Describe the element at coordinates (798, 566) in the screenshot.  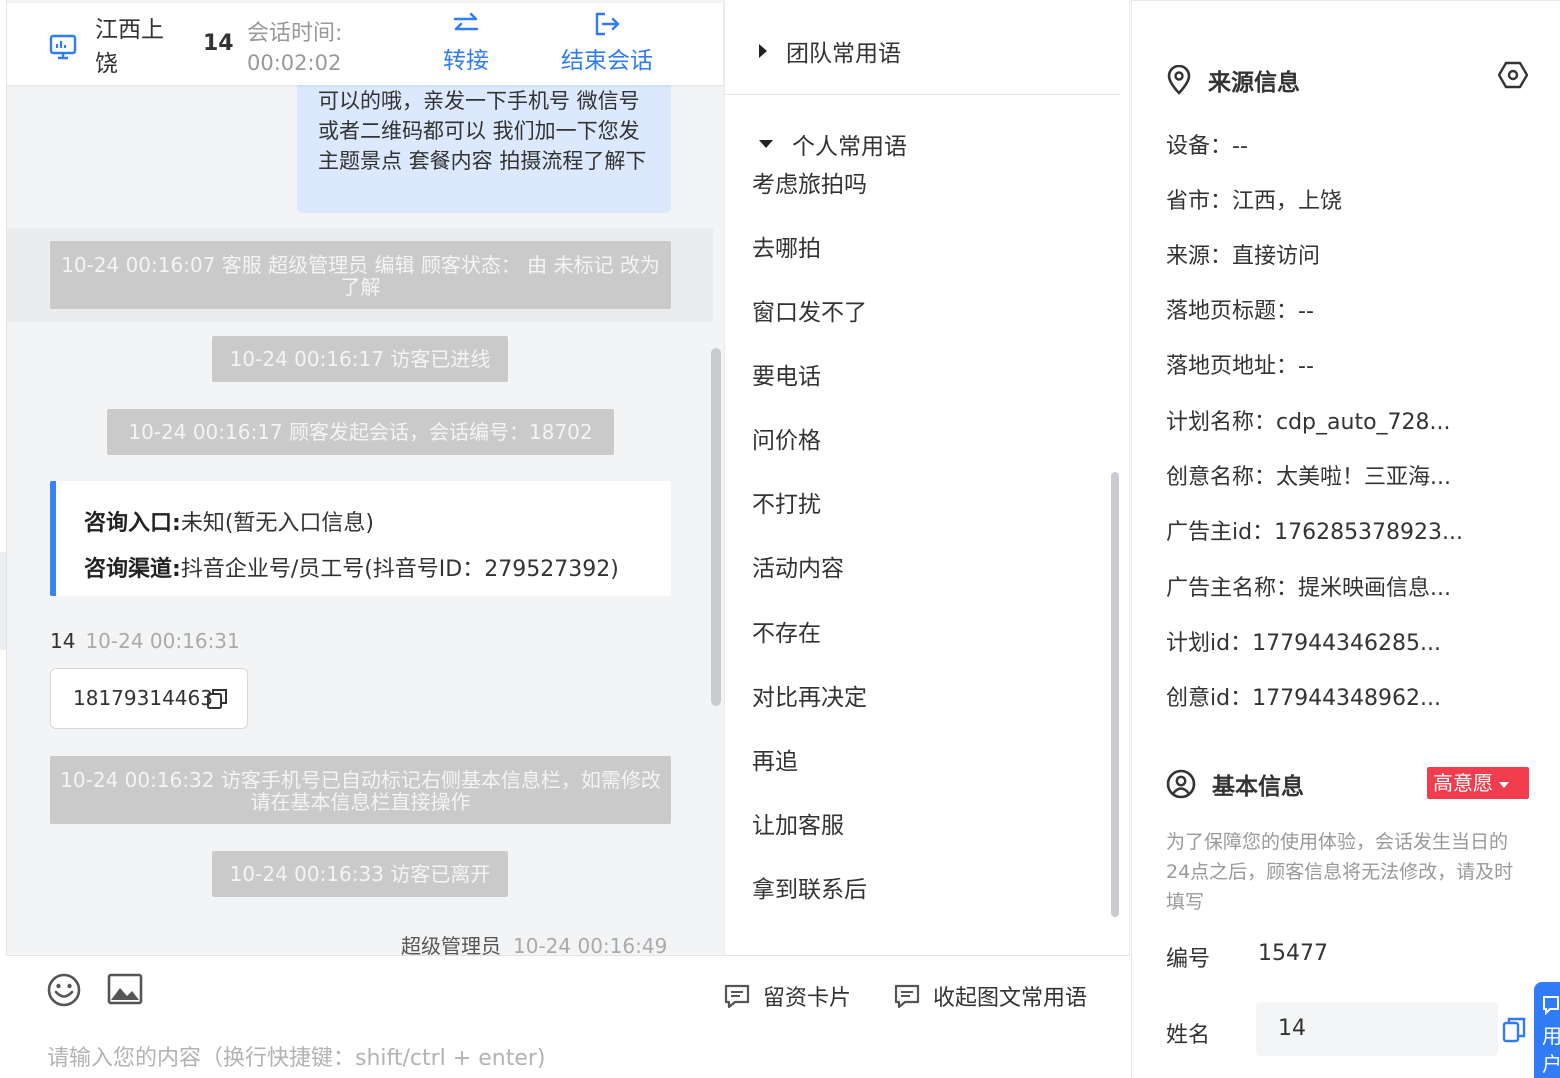
I see `phrase-item: 活动内容` at that location.